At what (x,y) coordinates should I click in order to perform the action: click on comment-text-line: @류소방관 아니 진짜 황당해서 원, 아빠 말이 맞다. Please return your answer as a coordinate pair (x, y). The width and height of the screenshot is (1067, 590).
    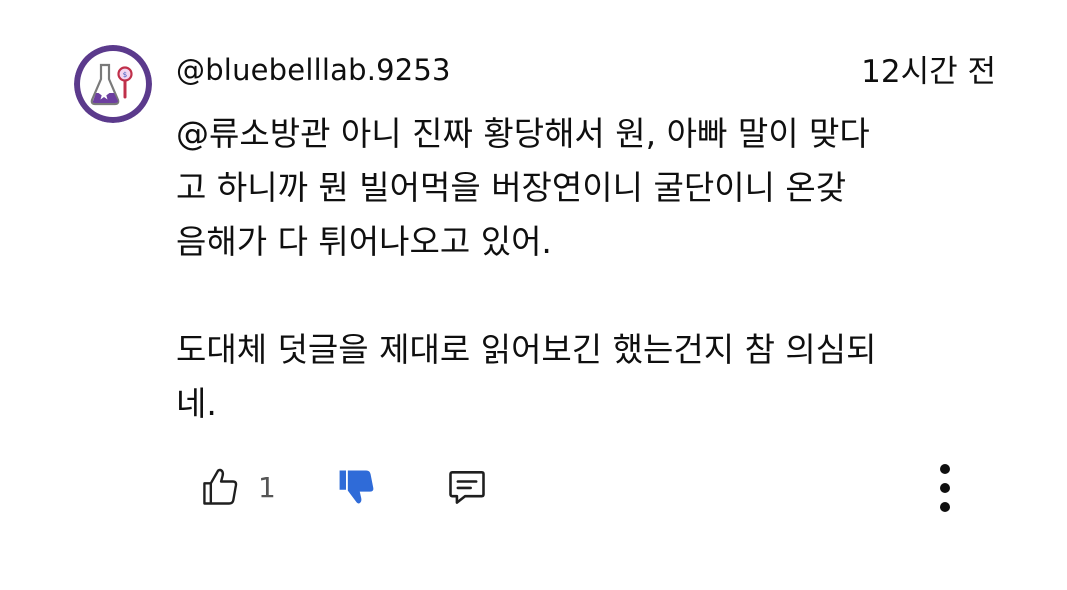
    Looking at the image, I should click on (523, 133).